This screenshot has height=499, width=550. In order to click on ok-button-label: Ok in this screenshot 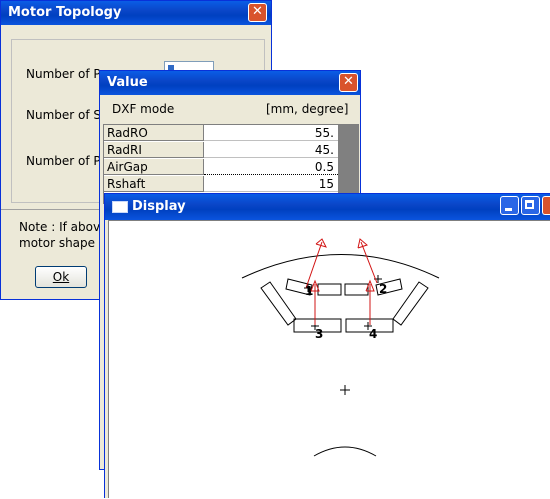, I will do `click(61, 277)`.